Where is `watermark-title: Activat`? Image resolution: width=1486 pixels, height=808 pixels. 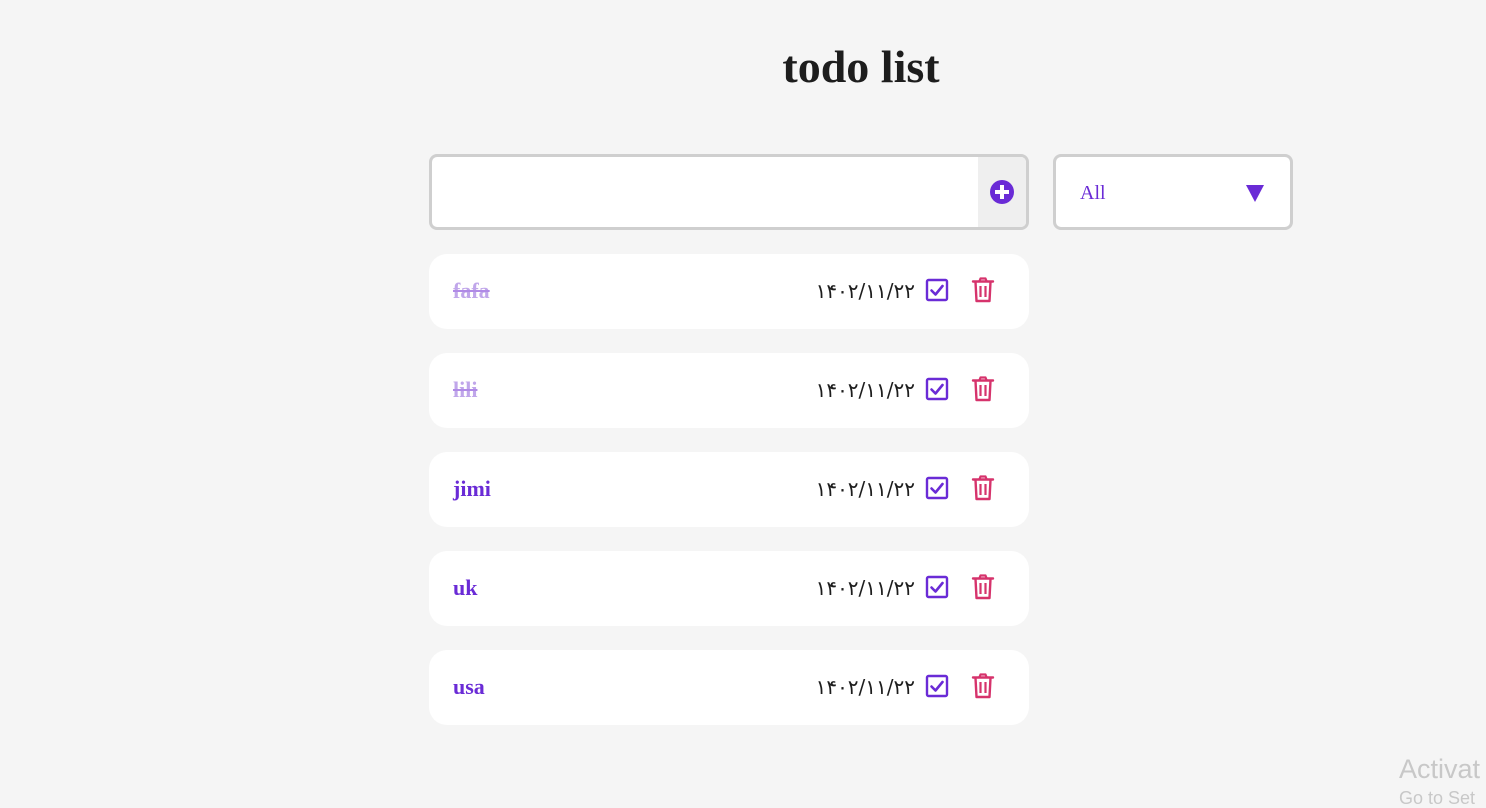
watermark-title: Activat is located at coordinates (1440, 769).